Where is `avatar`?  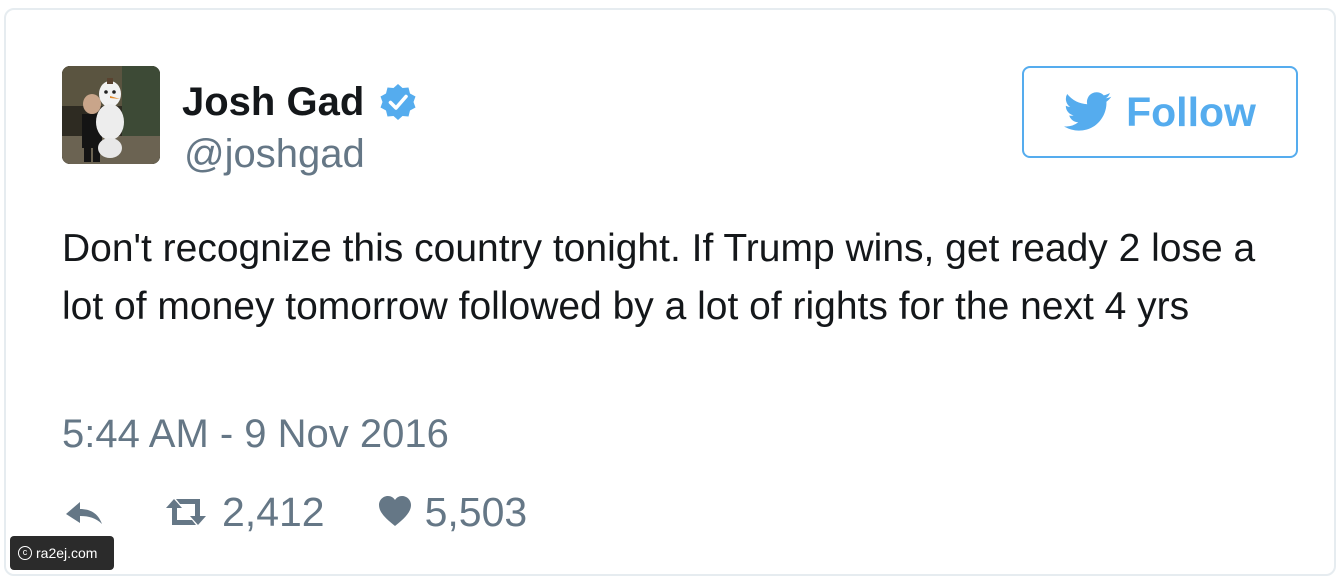
avatar is located at coordinates (111, 115).